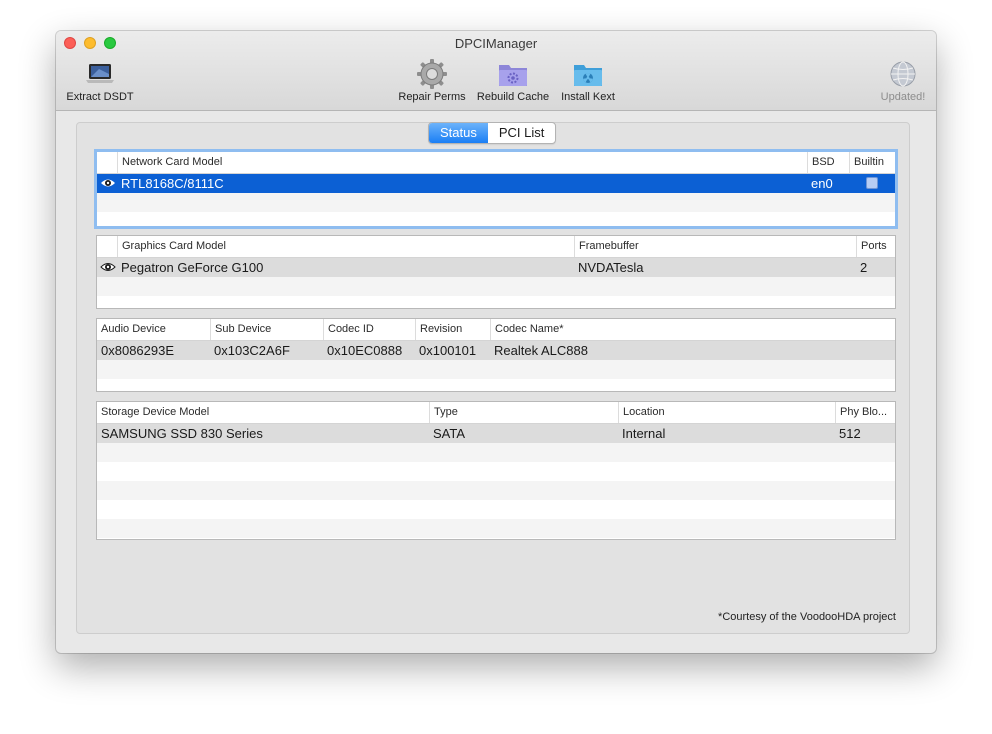  What do you see at coordinates (872, 183) in the screenshot?
I see `builtin-checkbox` at bounding box center [872, 183].